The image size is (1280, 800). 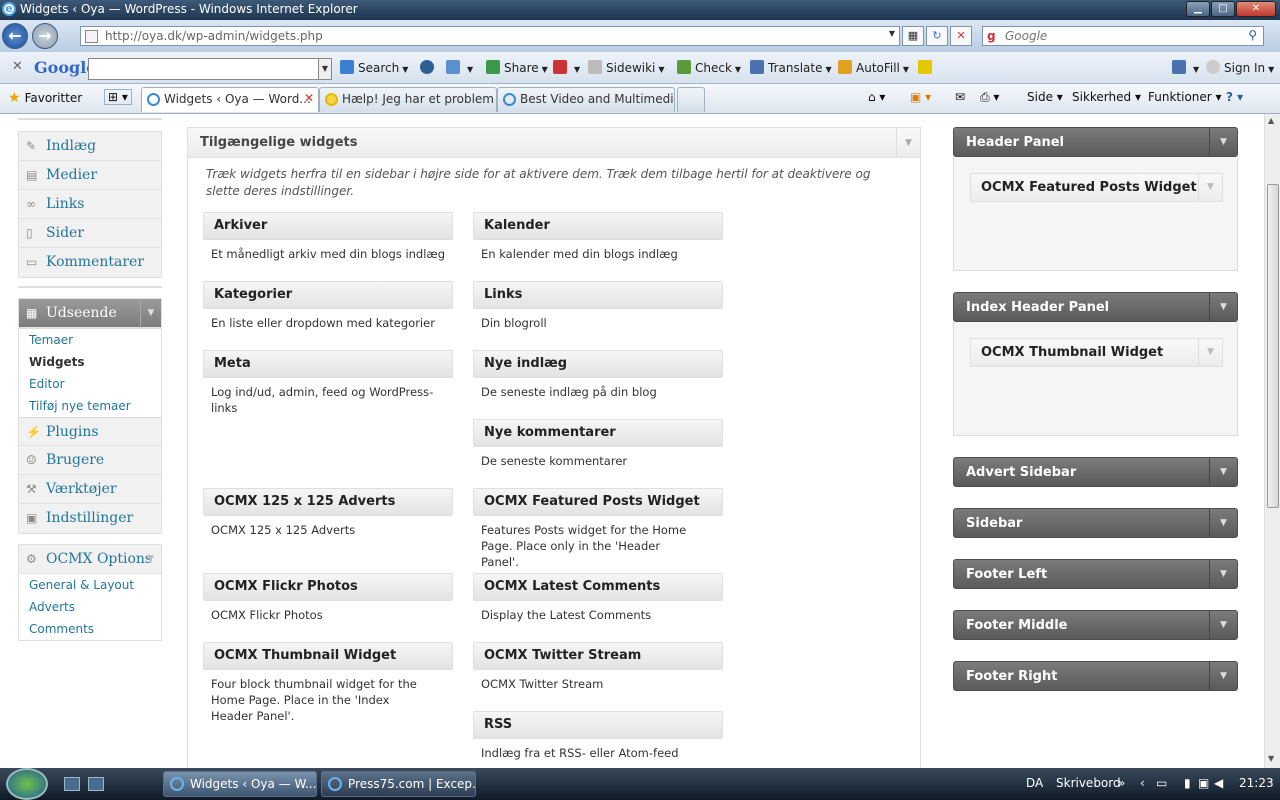 I want to click on submenu-widgets: Widgets, so click(x=90, y=362).